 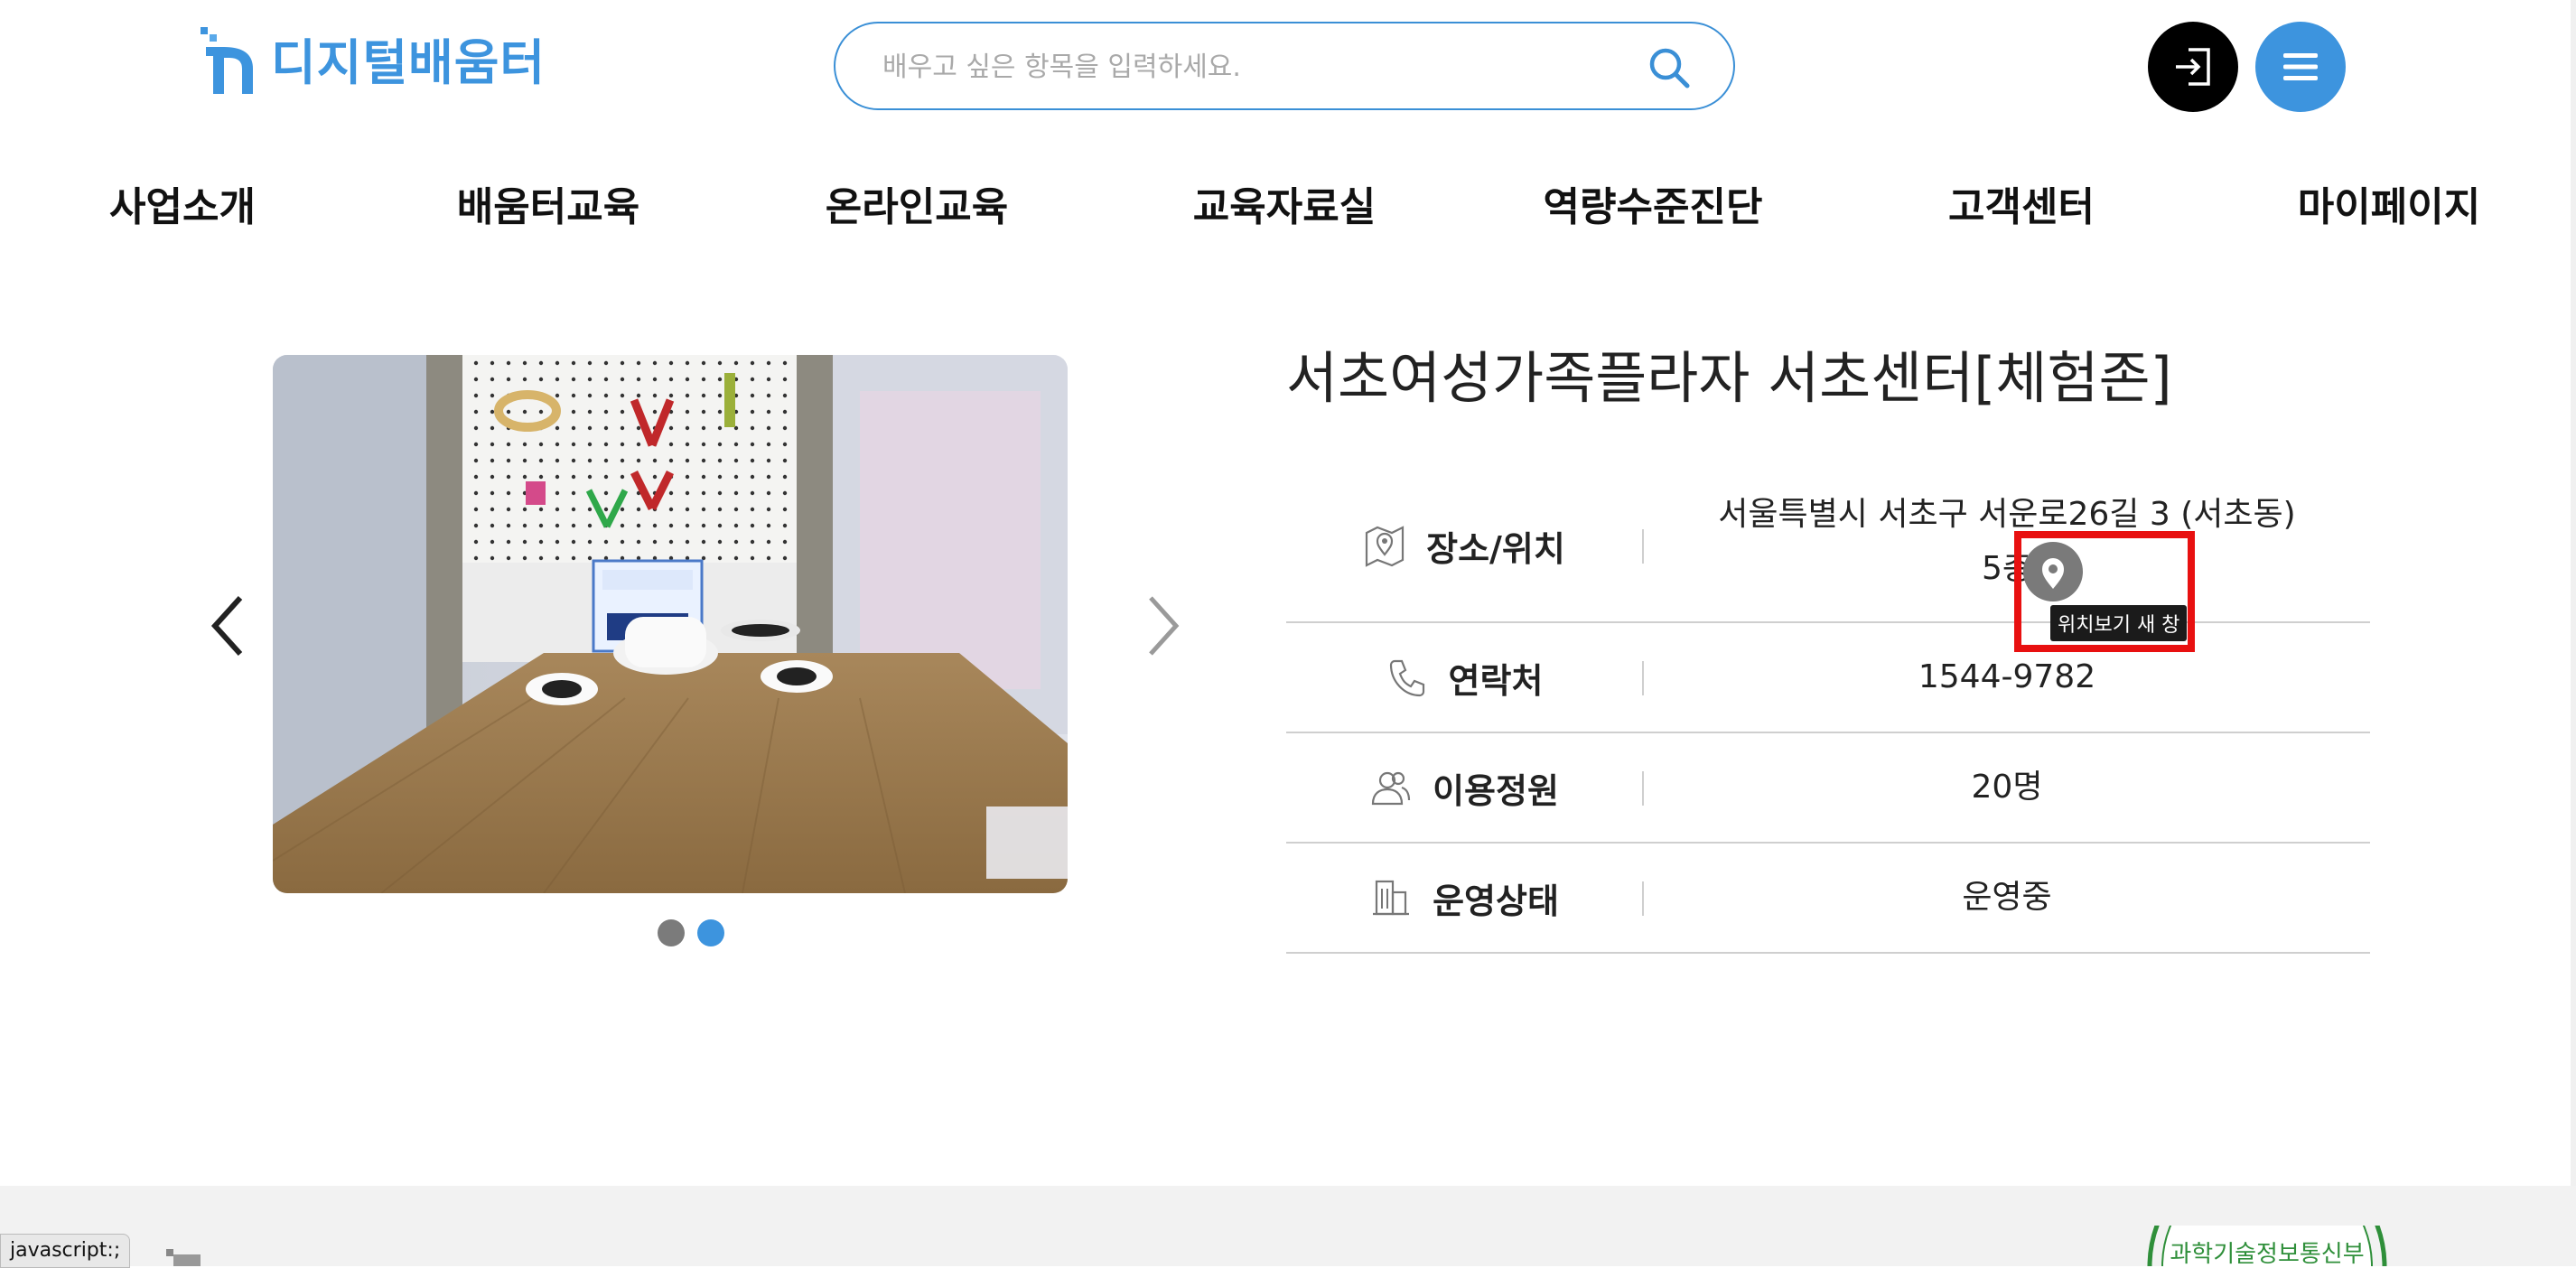 What do you see at coordinates (1391, 788) in the screenshot?
I see `users-icon` at bounding box center [1391, 788].